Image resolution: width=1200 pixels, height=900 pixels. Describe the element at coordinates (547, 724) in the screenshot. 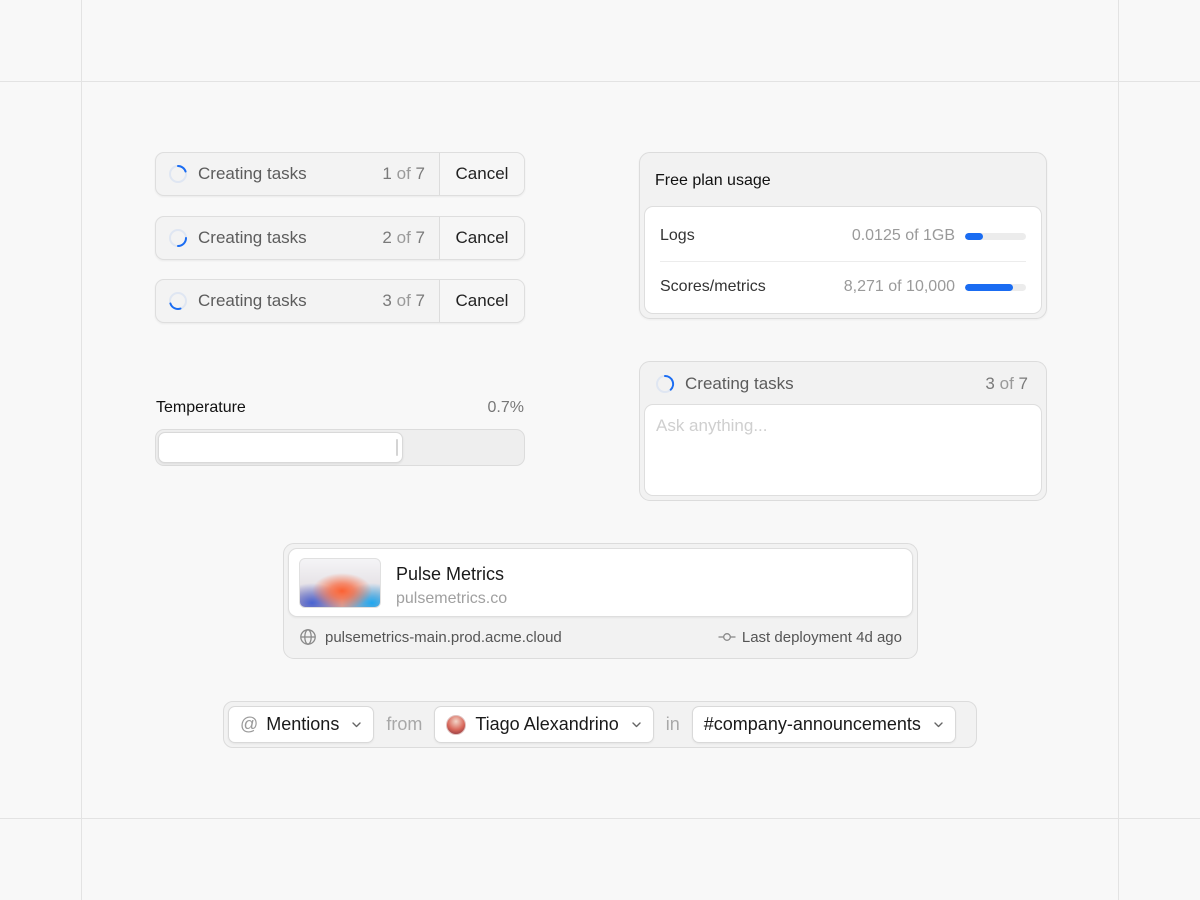

I see `user-name: Tiago Alexandrino` at that location.